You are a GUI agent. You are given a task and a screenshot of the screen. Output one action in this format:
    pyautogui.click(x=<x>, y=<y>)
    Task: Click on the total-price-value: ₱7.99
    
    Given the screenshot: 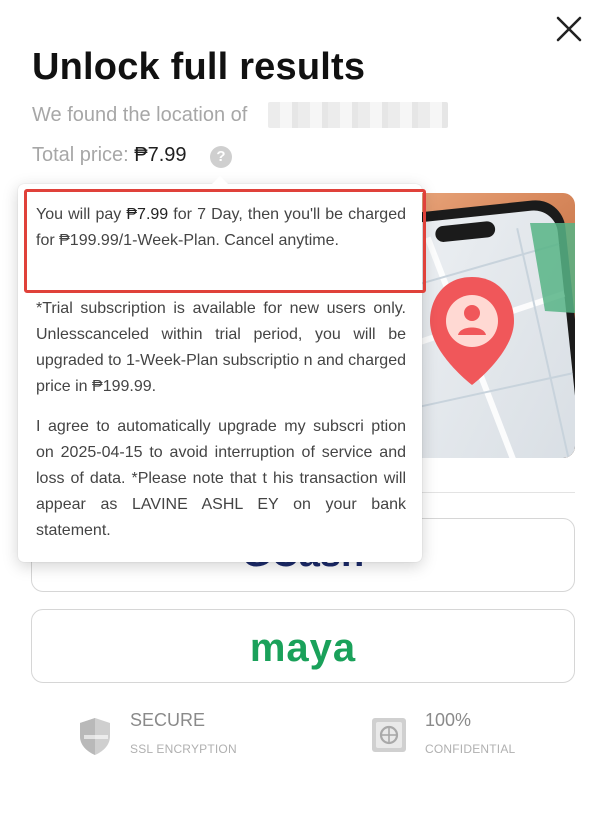 What is the action you would take?
    pyautogui.click(x=160, y=155)
    